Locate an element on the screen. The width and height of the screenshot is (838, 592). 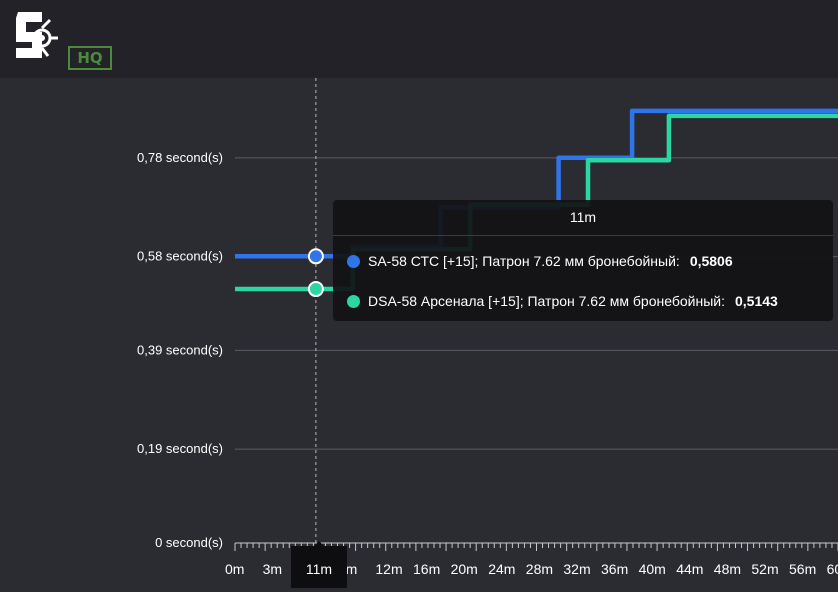
x-tick-label: 24m is located at coordinates (501, 569).